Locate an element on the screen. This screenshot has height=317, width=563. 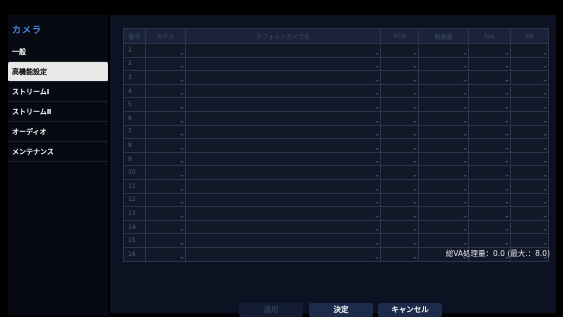
cancel-button: キャンセル is located at coordinates (410, 310).